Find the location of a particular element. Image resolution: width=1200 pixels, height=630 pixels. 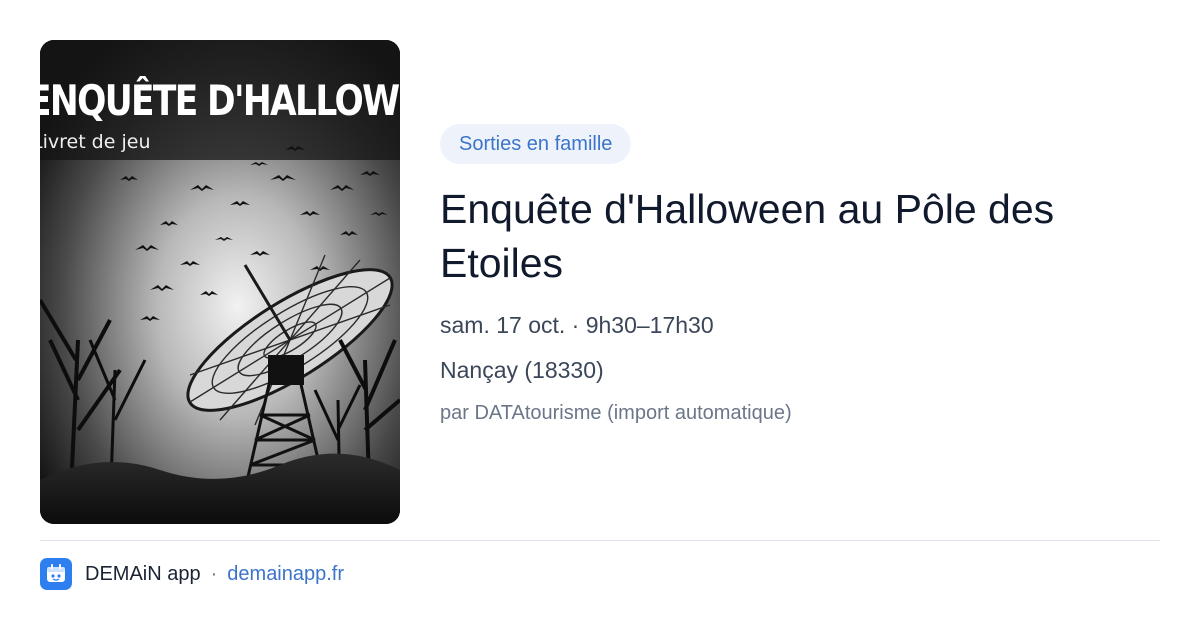

event-title: Enquête d'Halloween au Pôle des Etoiles is located at coordinates (800, 236).